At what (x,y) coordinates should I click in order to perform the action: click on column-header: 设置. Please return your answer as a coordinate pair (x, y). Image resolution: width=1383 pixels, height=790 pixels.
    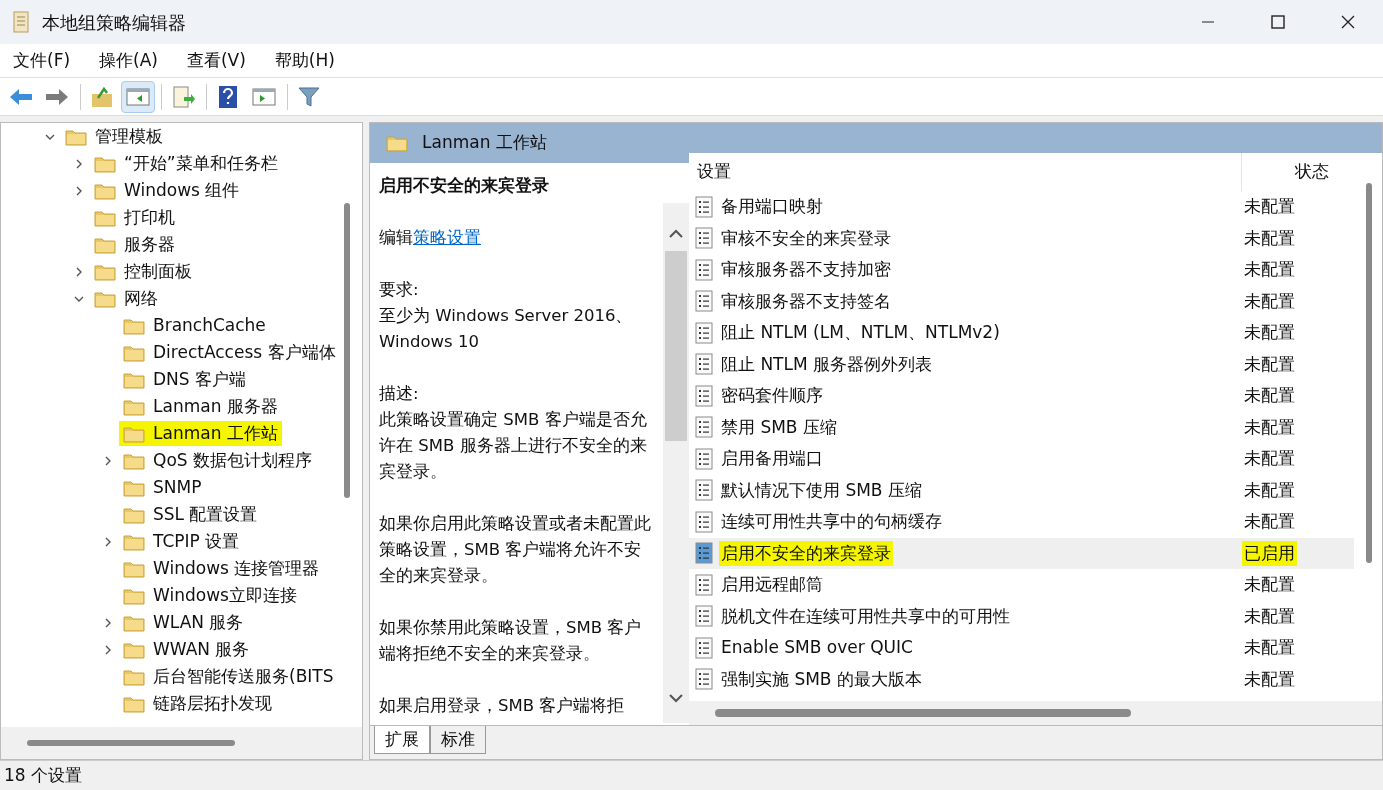
    Looking at the image, I should click on (965, 172).